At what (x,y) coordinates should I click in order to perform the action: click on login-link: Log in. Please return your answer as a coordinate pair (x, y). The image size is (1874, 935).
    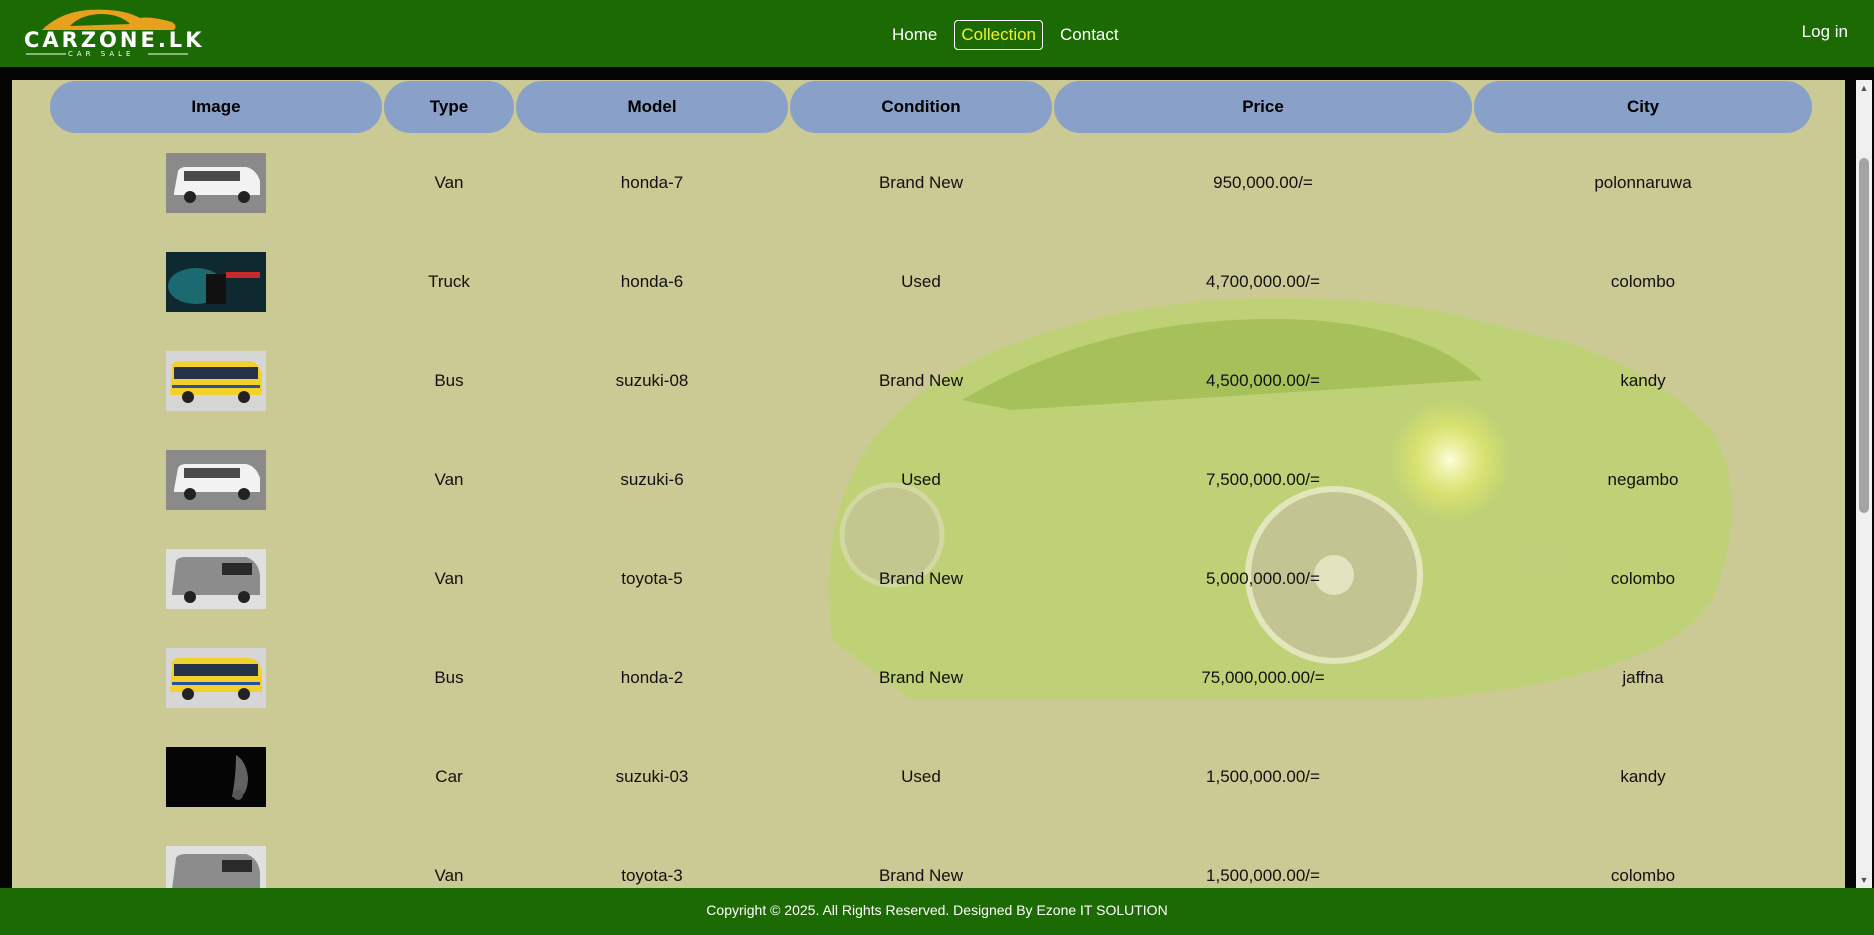
    Looking at the image, I should click on (1825, 32).